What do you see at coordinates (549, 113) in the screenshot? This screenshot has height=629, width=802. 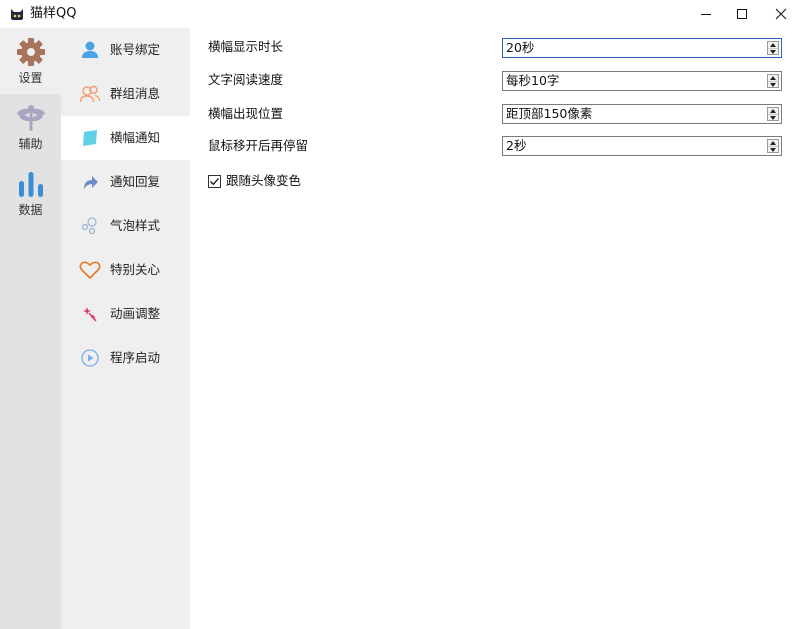 I see `spinbox-value: 距顶部150像素` at bounding box center [549, 113].